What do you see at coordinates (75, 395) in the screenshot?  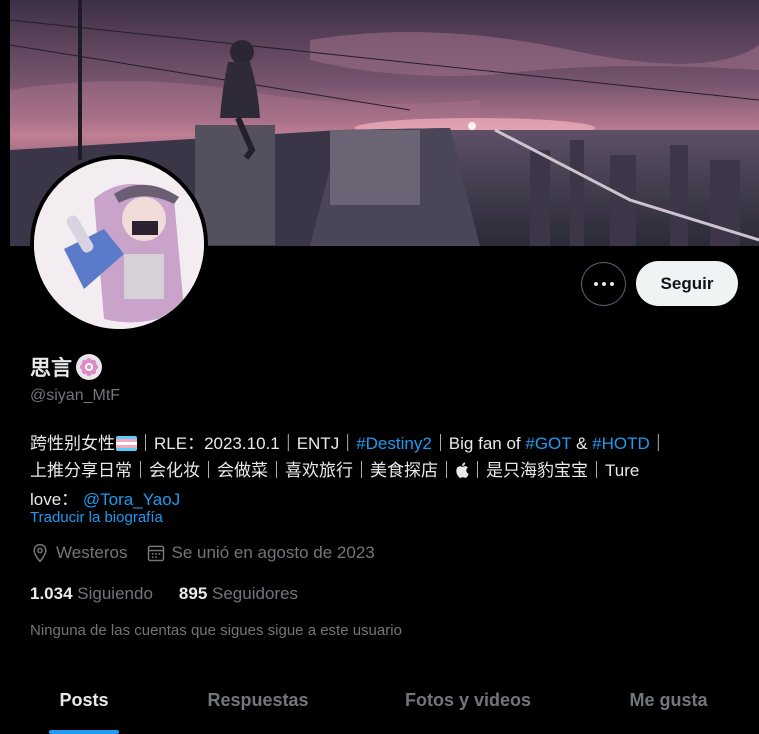 I see `handle: @siyan_MtF` at bounding box center [75, 395].